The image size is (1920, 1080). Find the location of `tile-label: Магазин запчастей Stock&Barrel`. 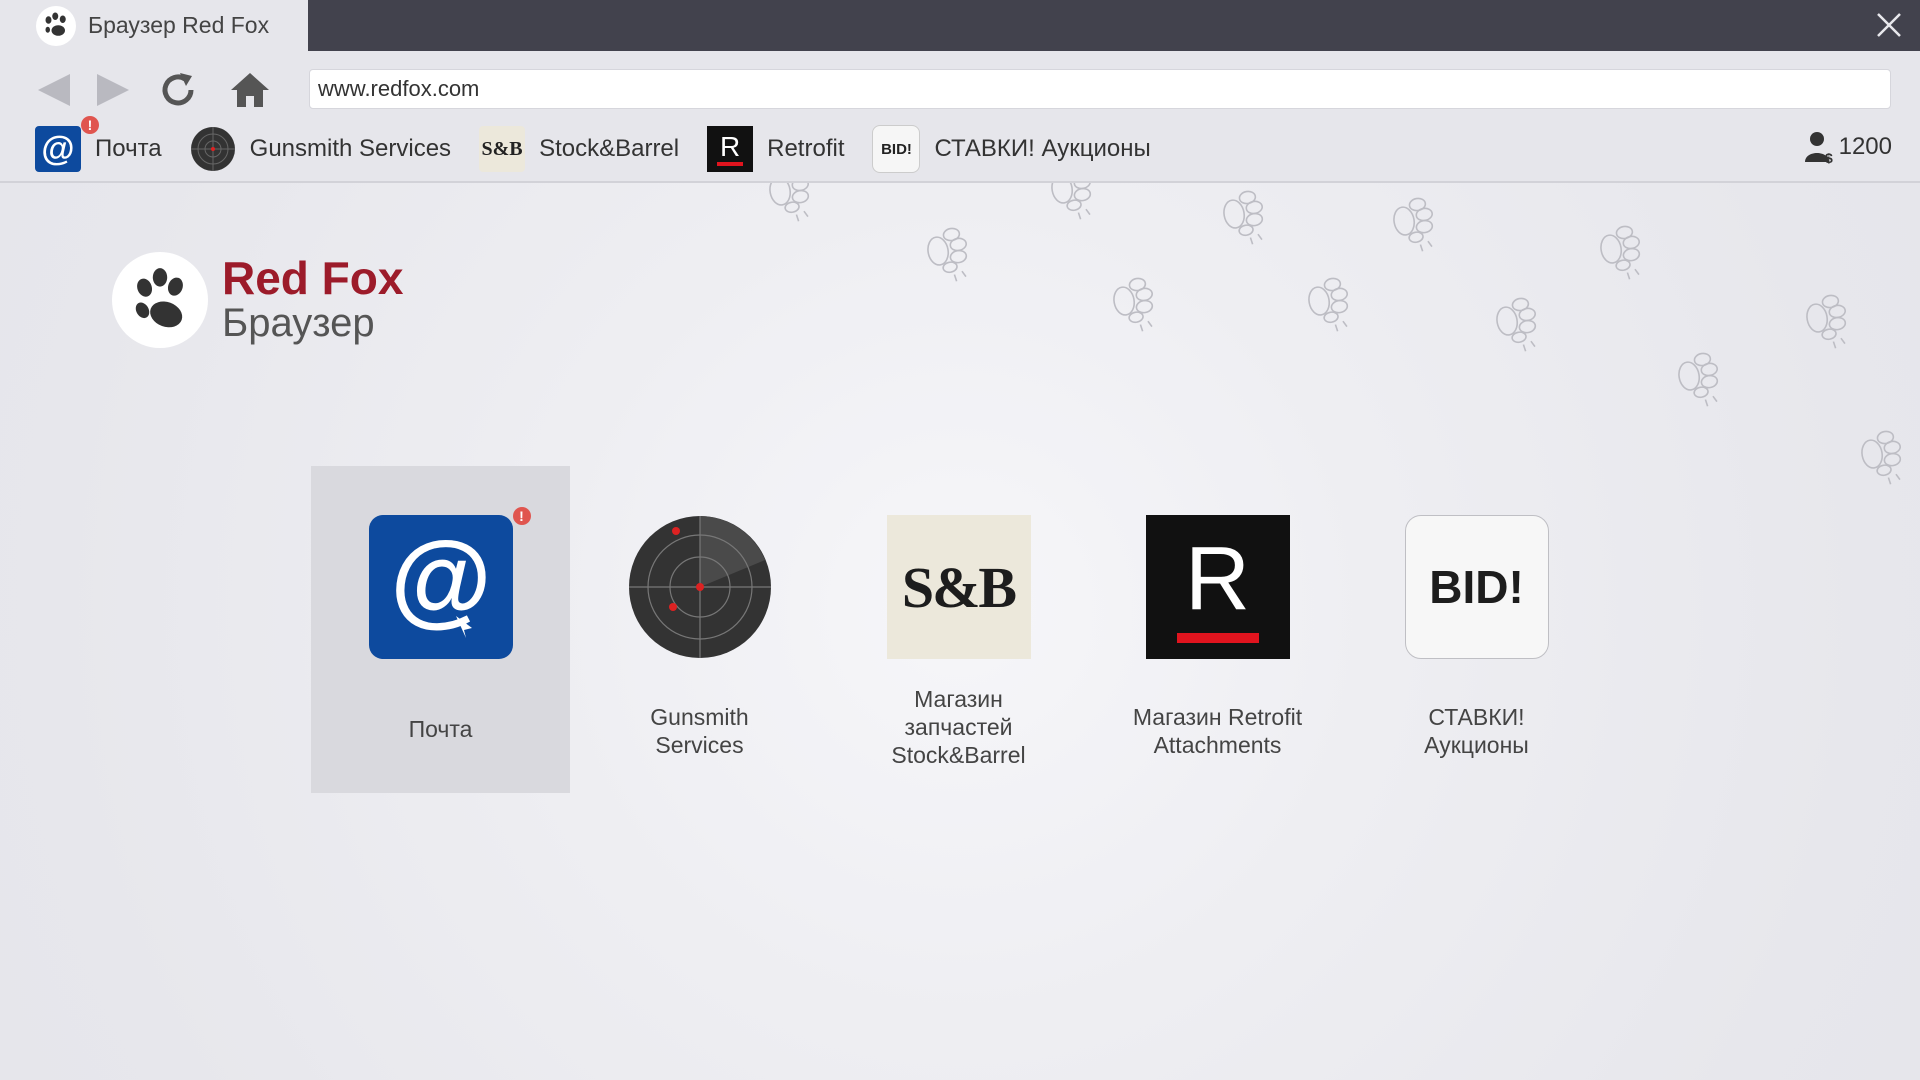

tile-label: Магазин запчастей Stock&Barrel is located at coordinates (958, 727).